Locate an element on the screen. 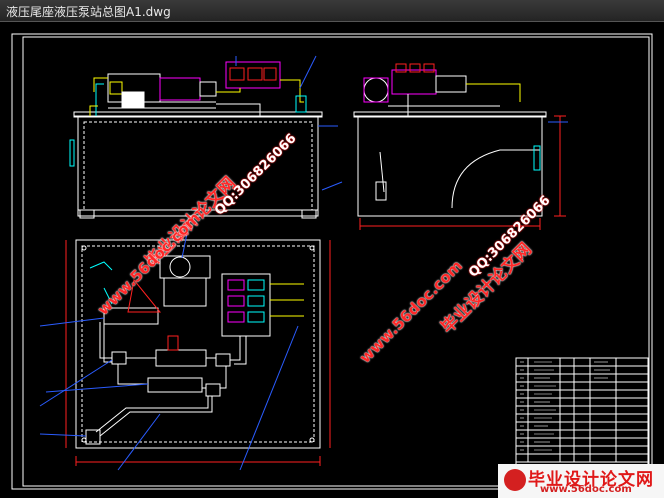 This screenshot has height=498, width=664. site-logo: 毕业设计论文网 www.56doc.com is located at coordinates (581, 481).